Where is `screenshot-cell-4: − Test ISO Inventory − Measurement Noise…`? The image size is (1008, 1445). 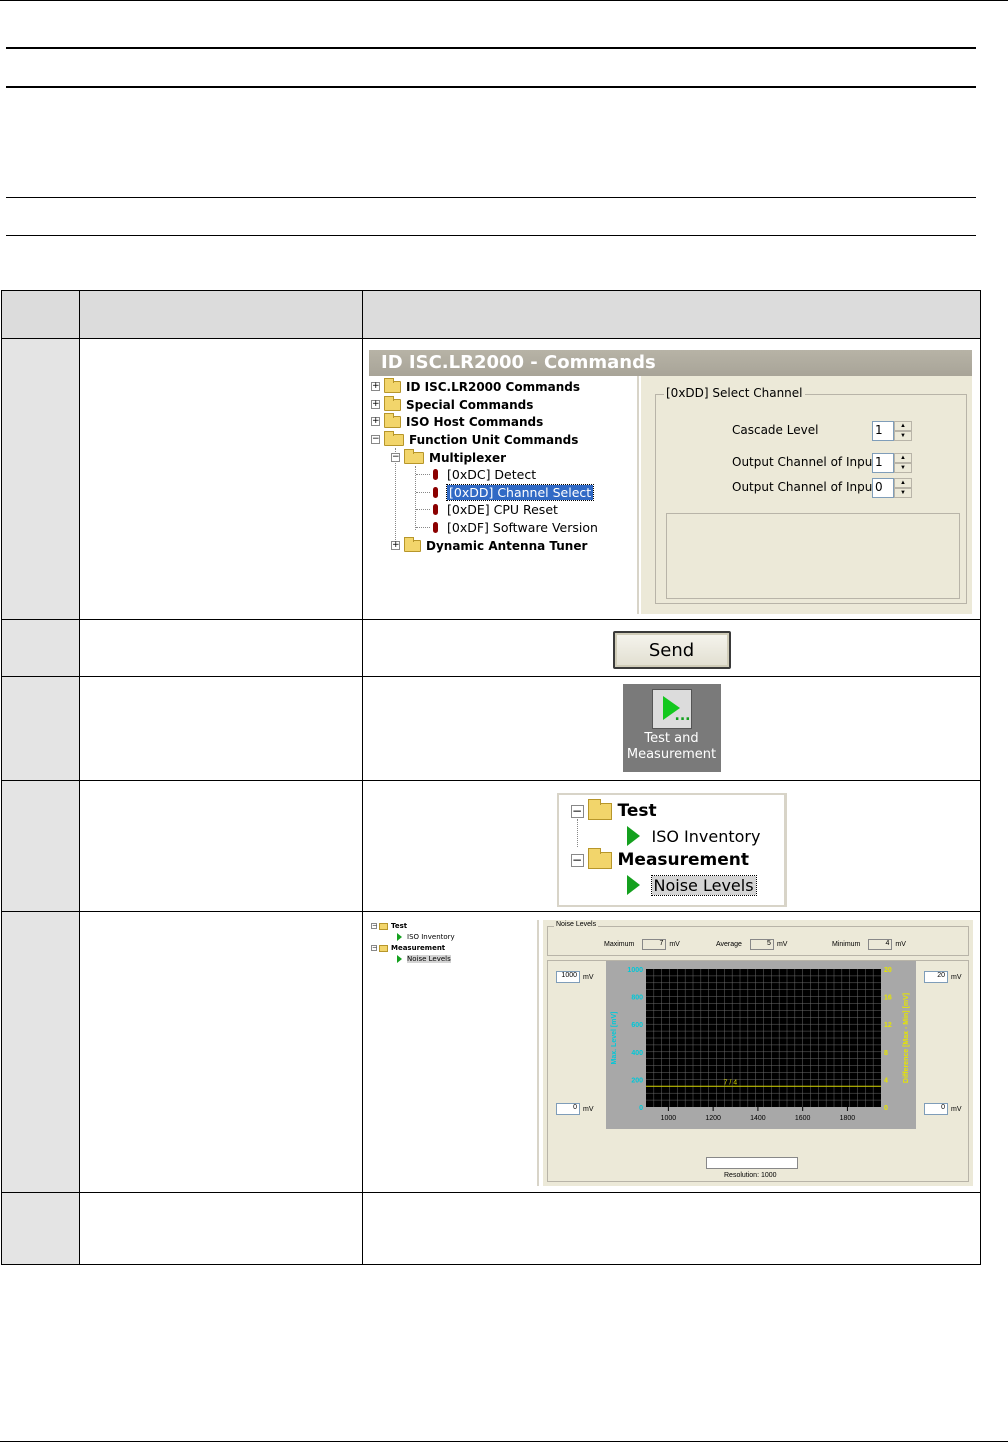 screenshot-cell-4: − Test ISO Inventory − Measurement Noise… is located at coordinates (671, 846).